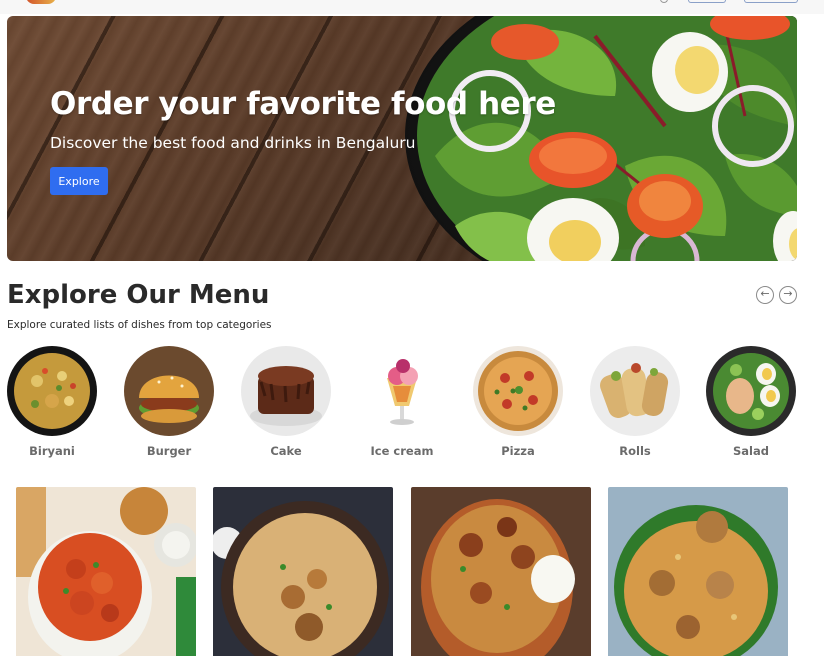  Describe the element at coordinates (635, 451) in the screenshot. I see `category-label: Rolls` at that location.